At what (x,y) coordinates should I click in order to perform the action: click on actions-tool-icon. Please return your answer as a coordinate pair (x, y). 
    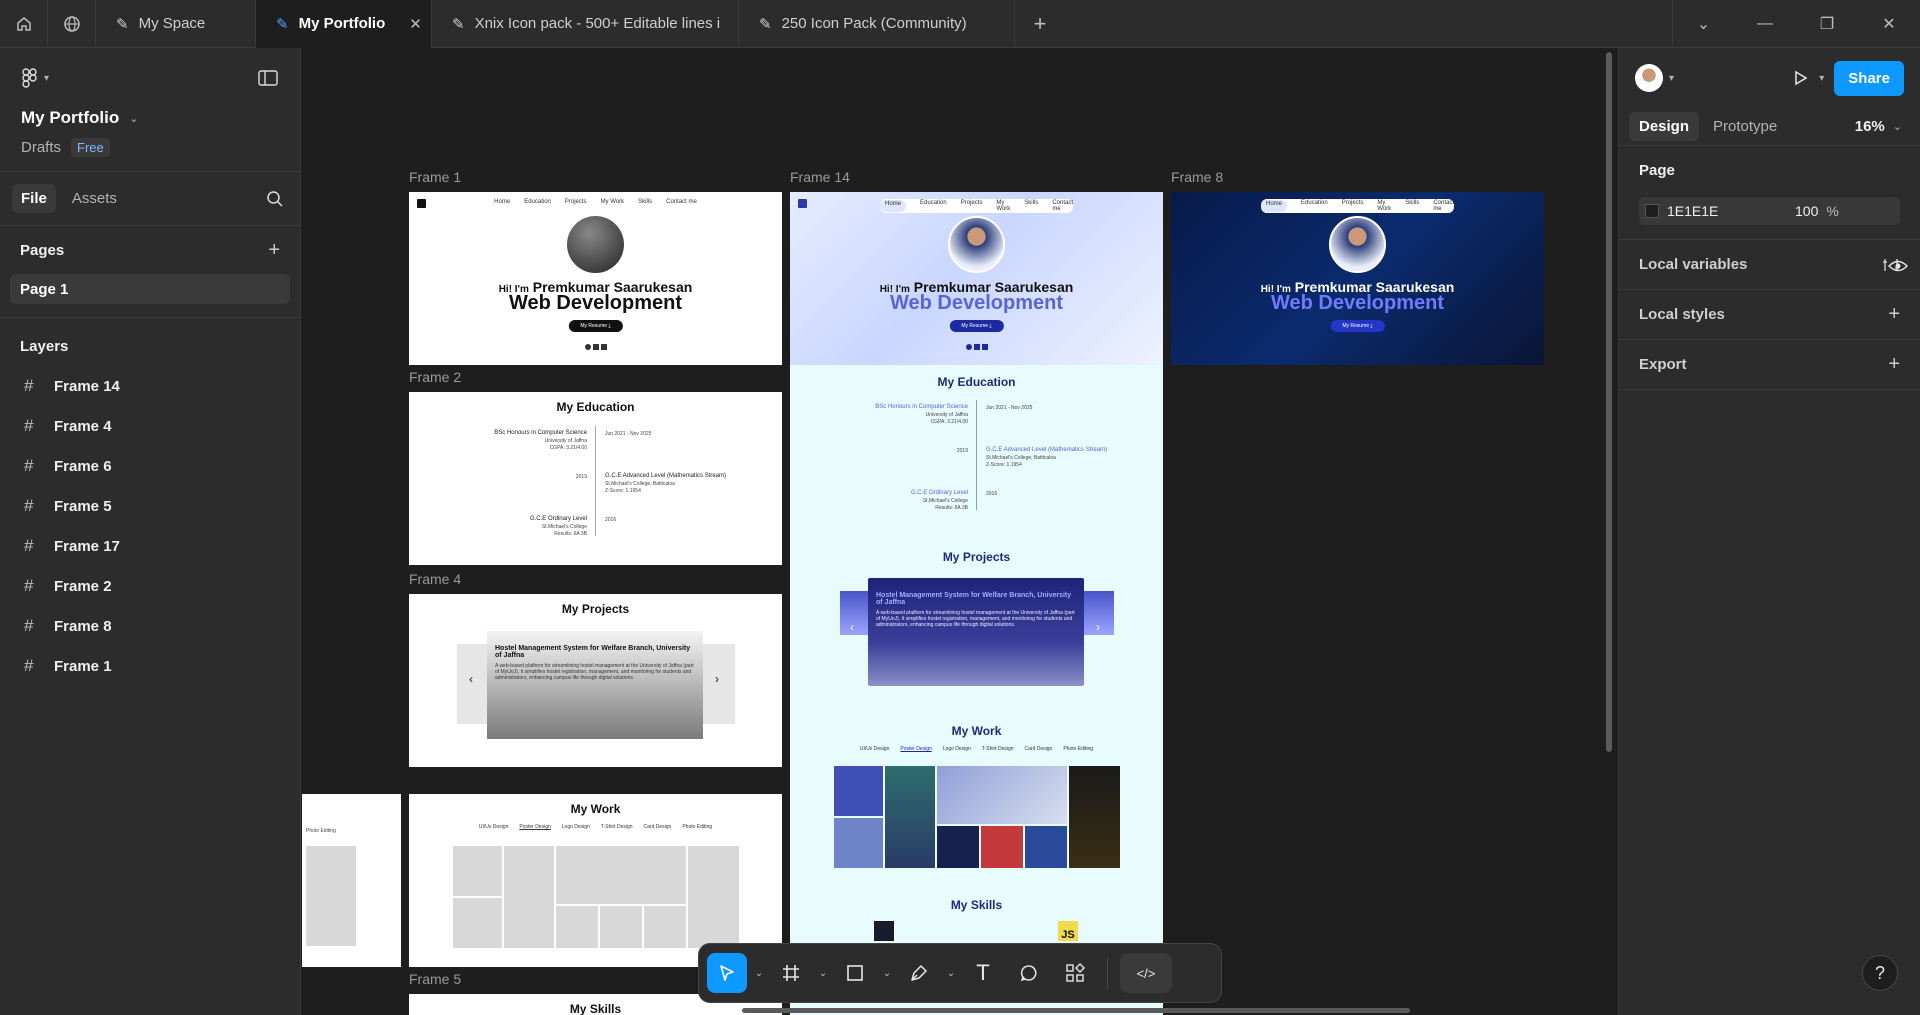
    Looking at the image, I should click on (1075, 973).